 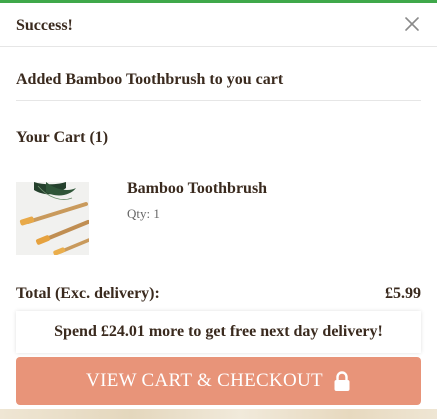 I want to click on cart-heading: Your Cart (1), so click(x=62, y=137).